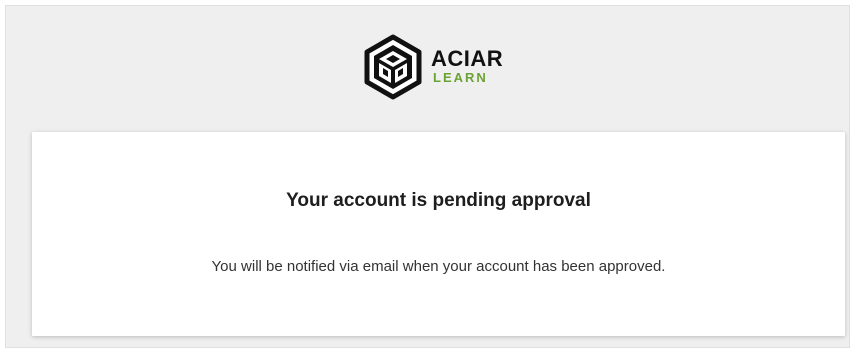 The height and width of the screenshot is (353, 855). What do you see at coordinates (460, 77) in the screenshot?
I see `brand-subname: LEARN` at bounding box center [460, 77].